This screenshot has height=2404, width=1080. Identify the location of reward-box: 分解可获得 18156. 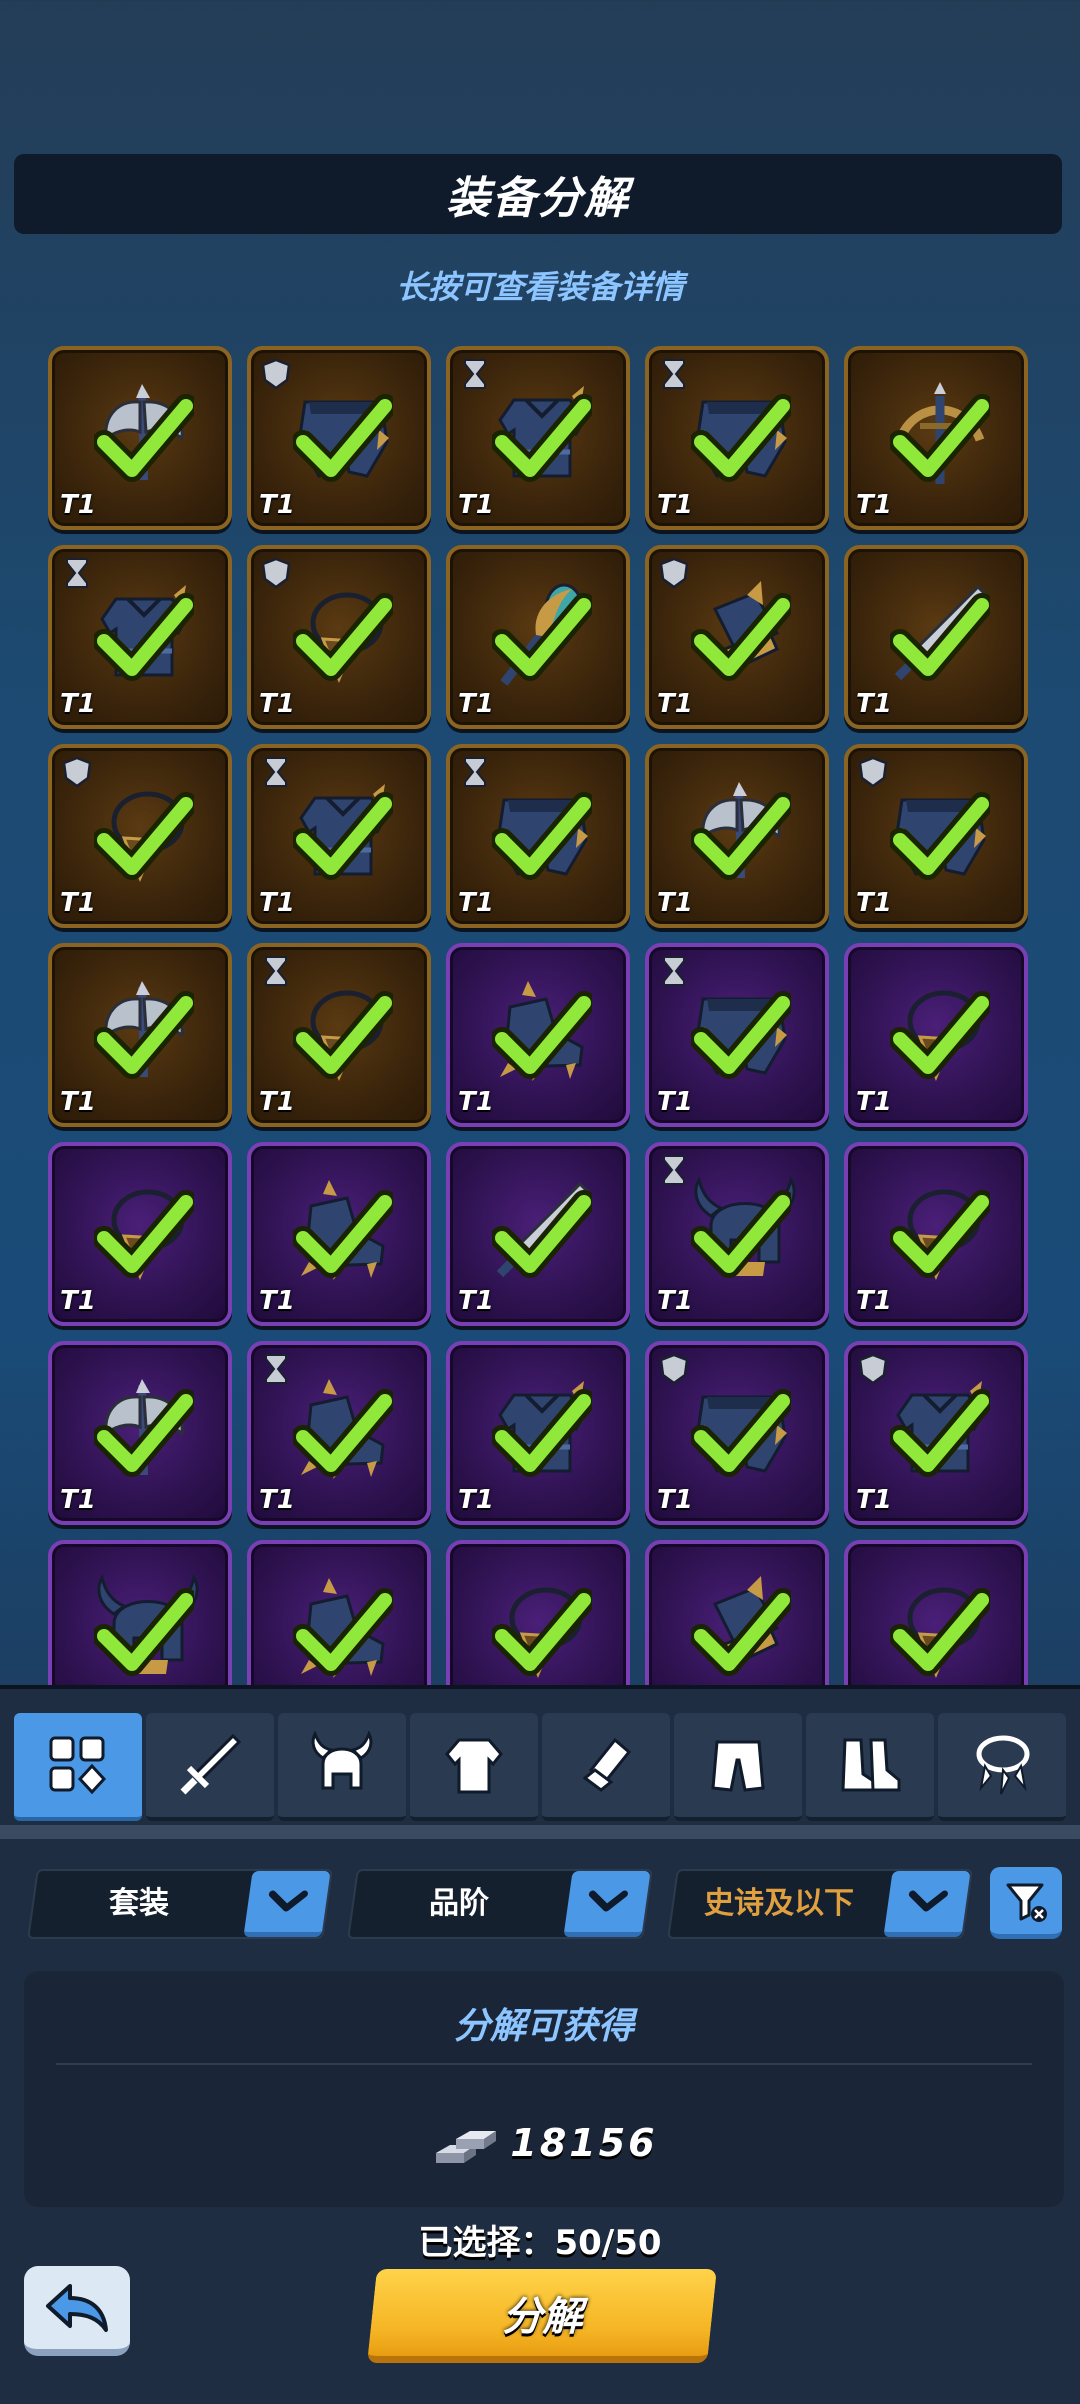
(544, 2089).